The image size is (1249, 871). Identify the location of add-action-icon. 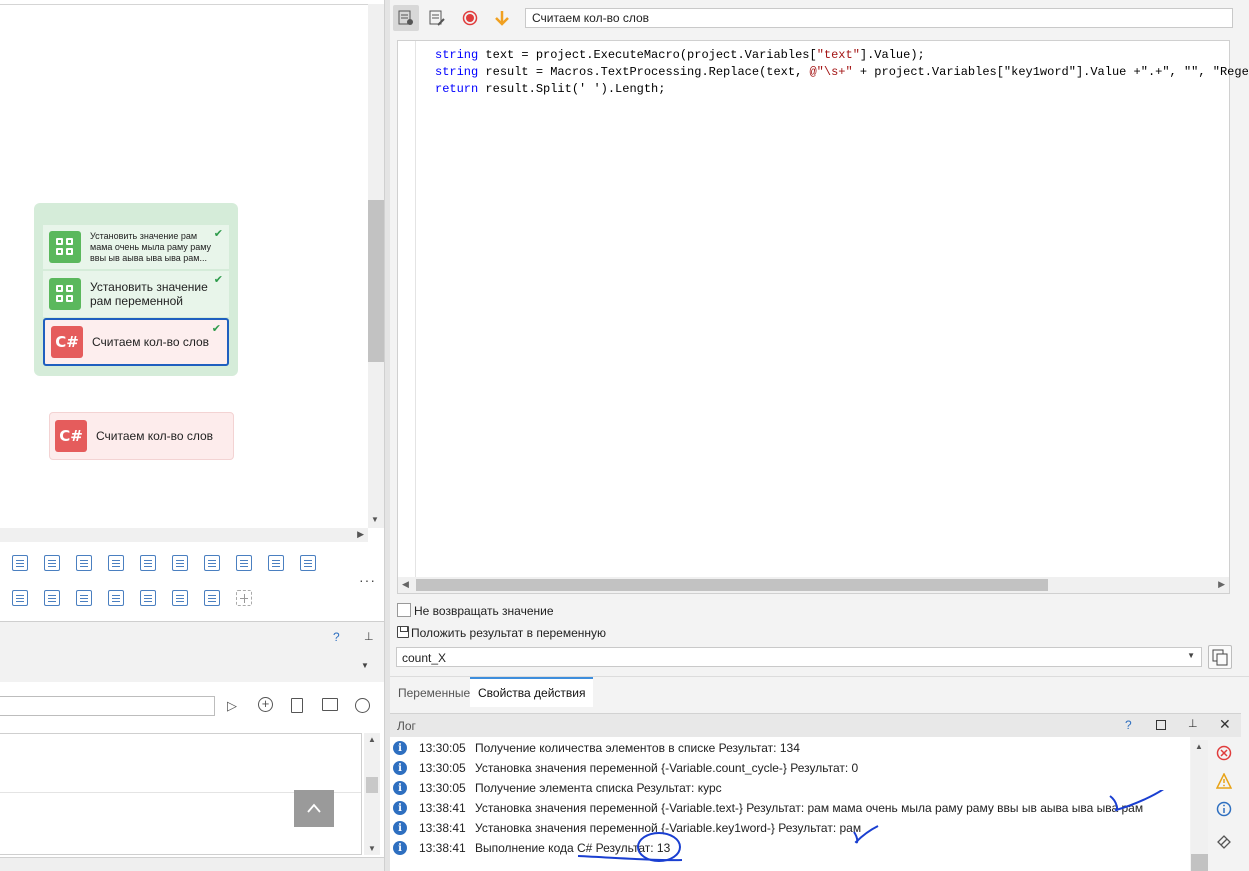
(244, 598).